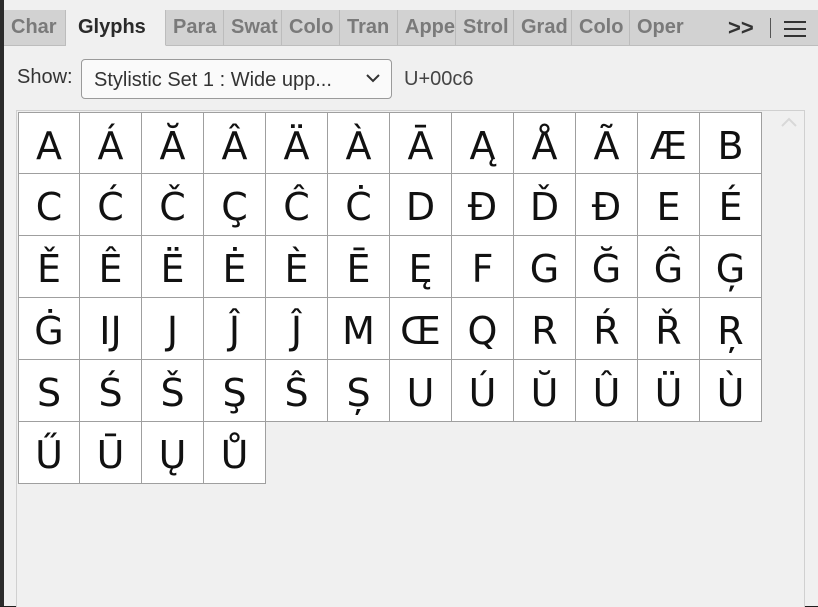 This screenshot has width=818, height=607. What do you see at coordinates (789, 122) in the screenshot?
I see `scroll-up-icon` at bounding box center [789, 122].